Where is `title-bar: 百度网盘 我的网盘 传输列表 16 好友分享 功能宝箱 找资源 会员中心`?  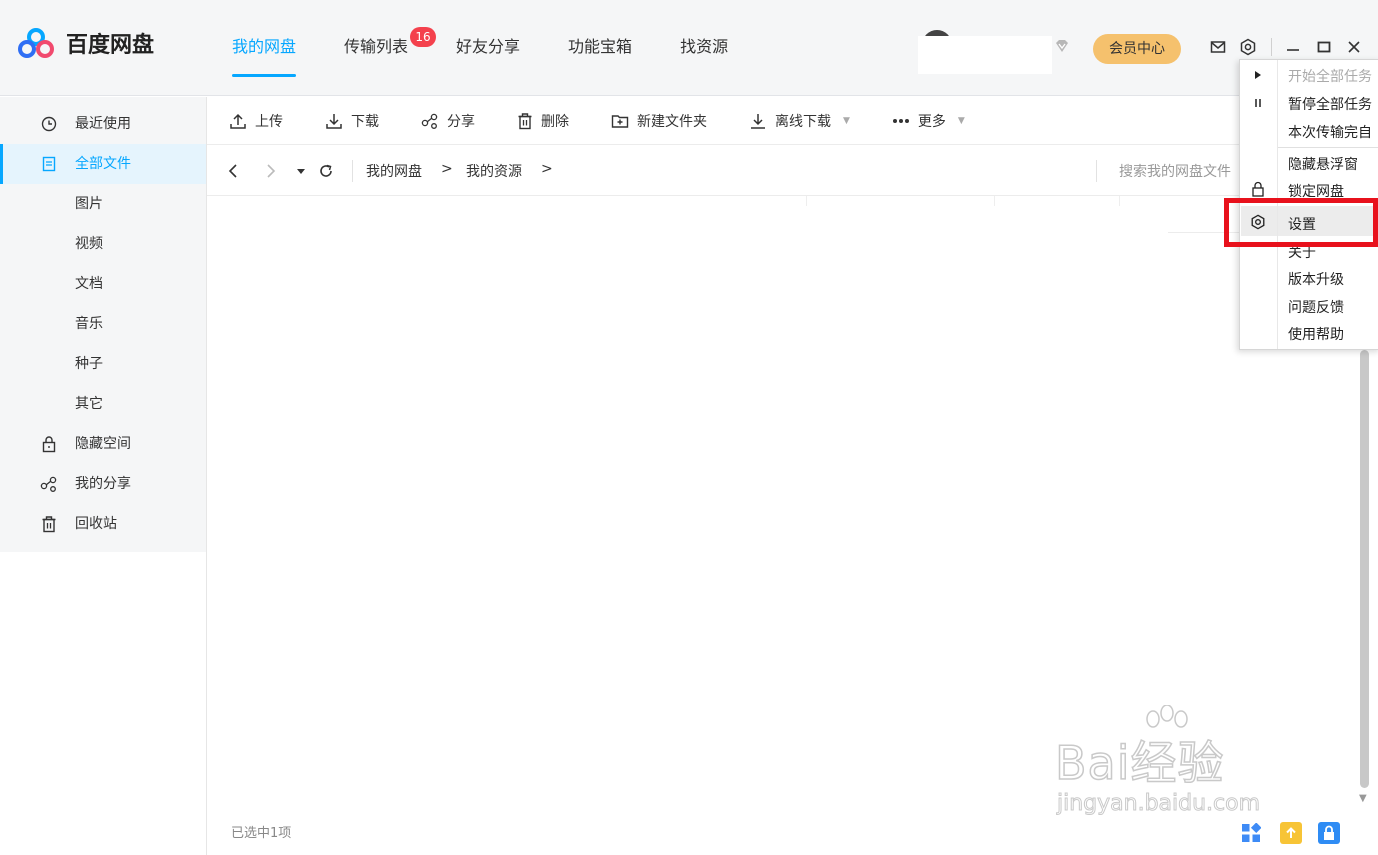 title-bar: 百度网盘 我的网盘 传输列表 16 好友分享 功能宝箱 找资源 会员中心 is located at coordinates (689, 48).